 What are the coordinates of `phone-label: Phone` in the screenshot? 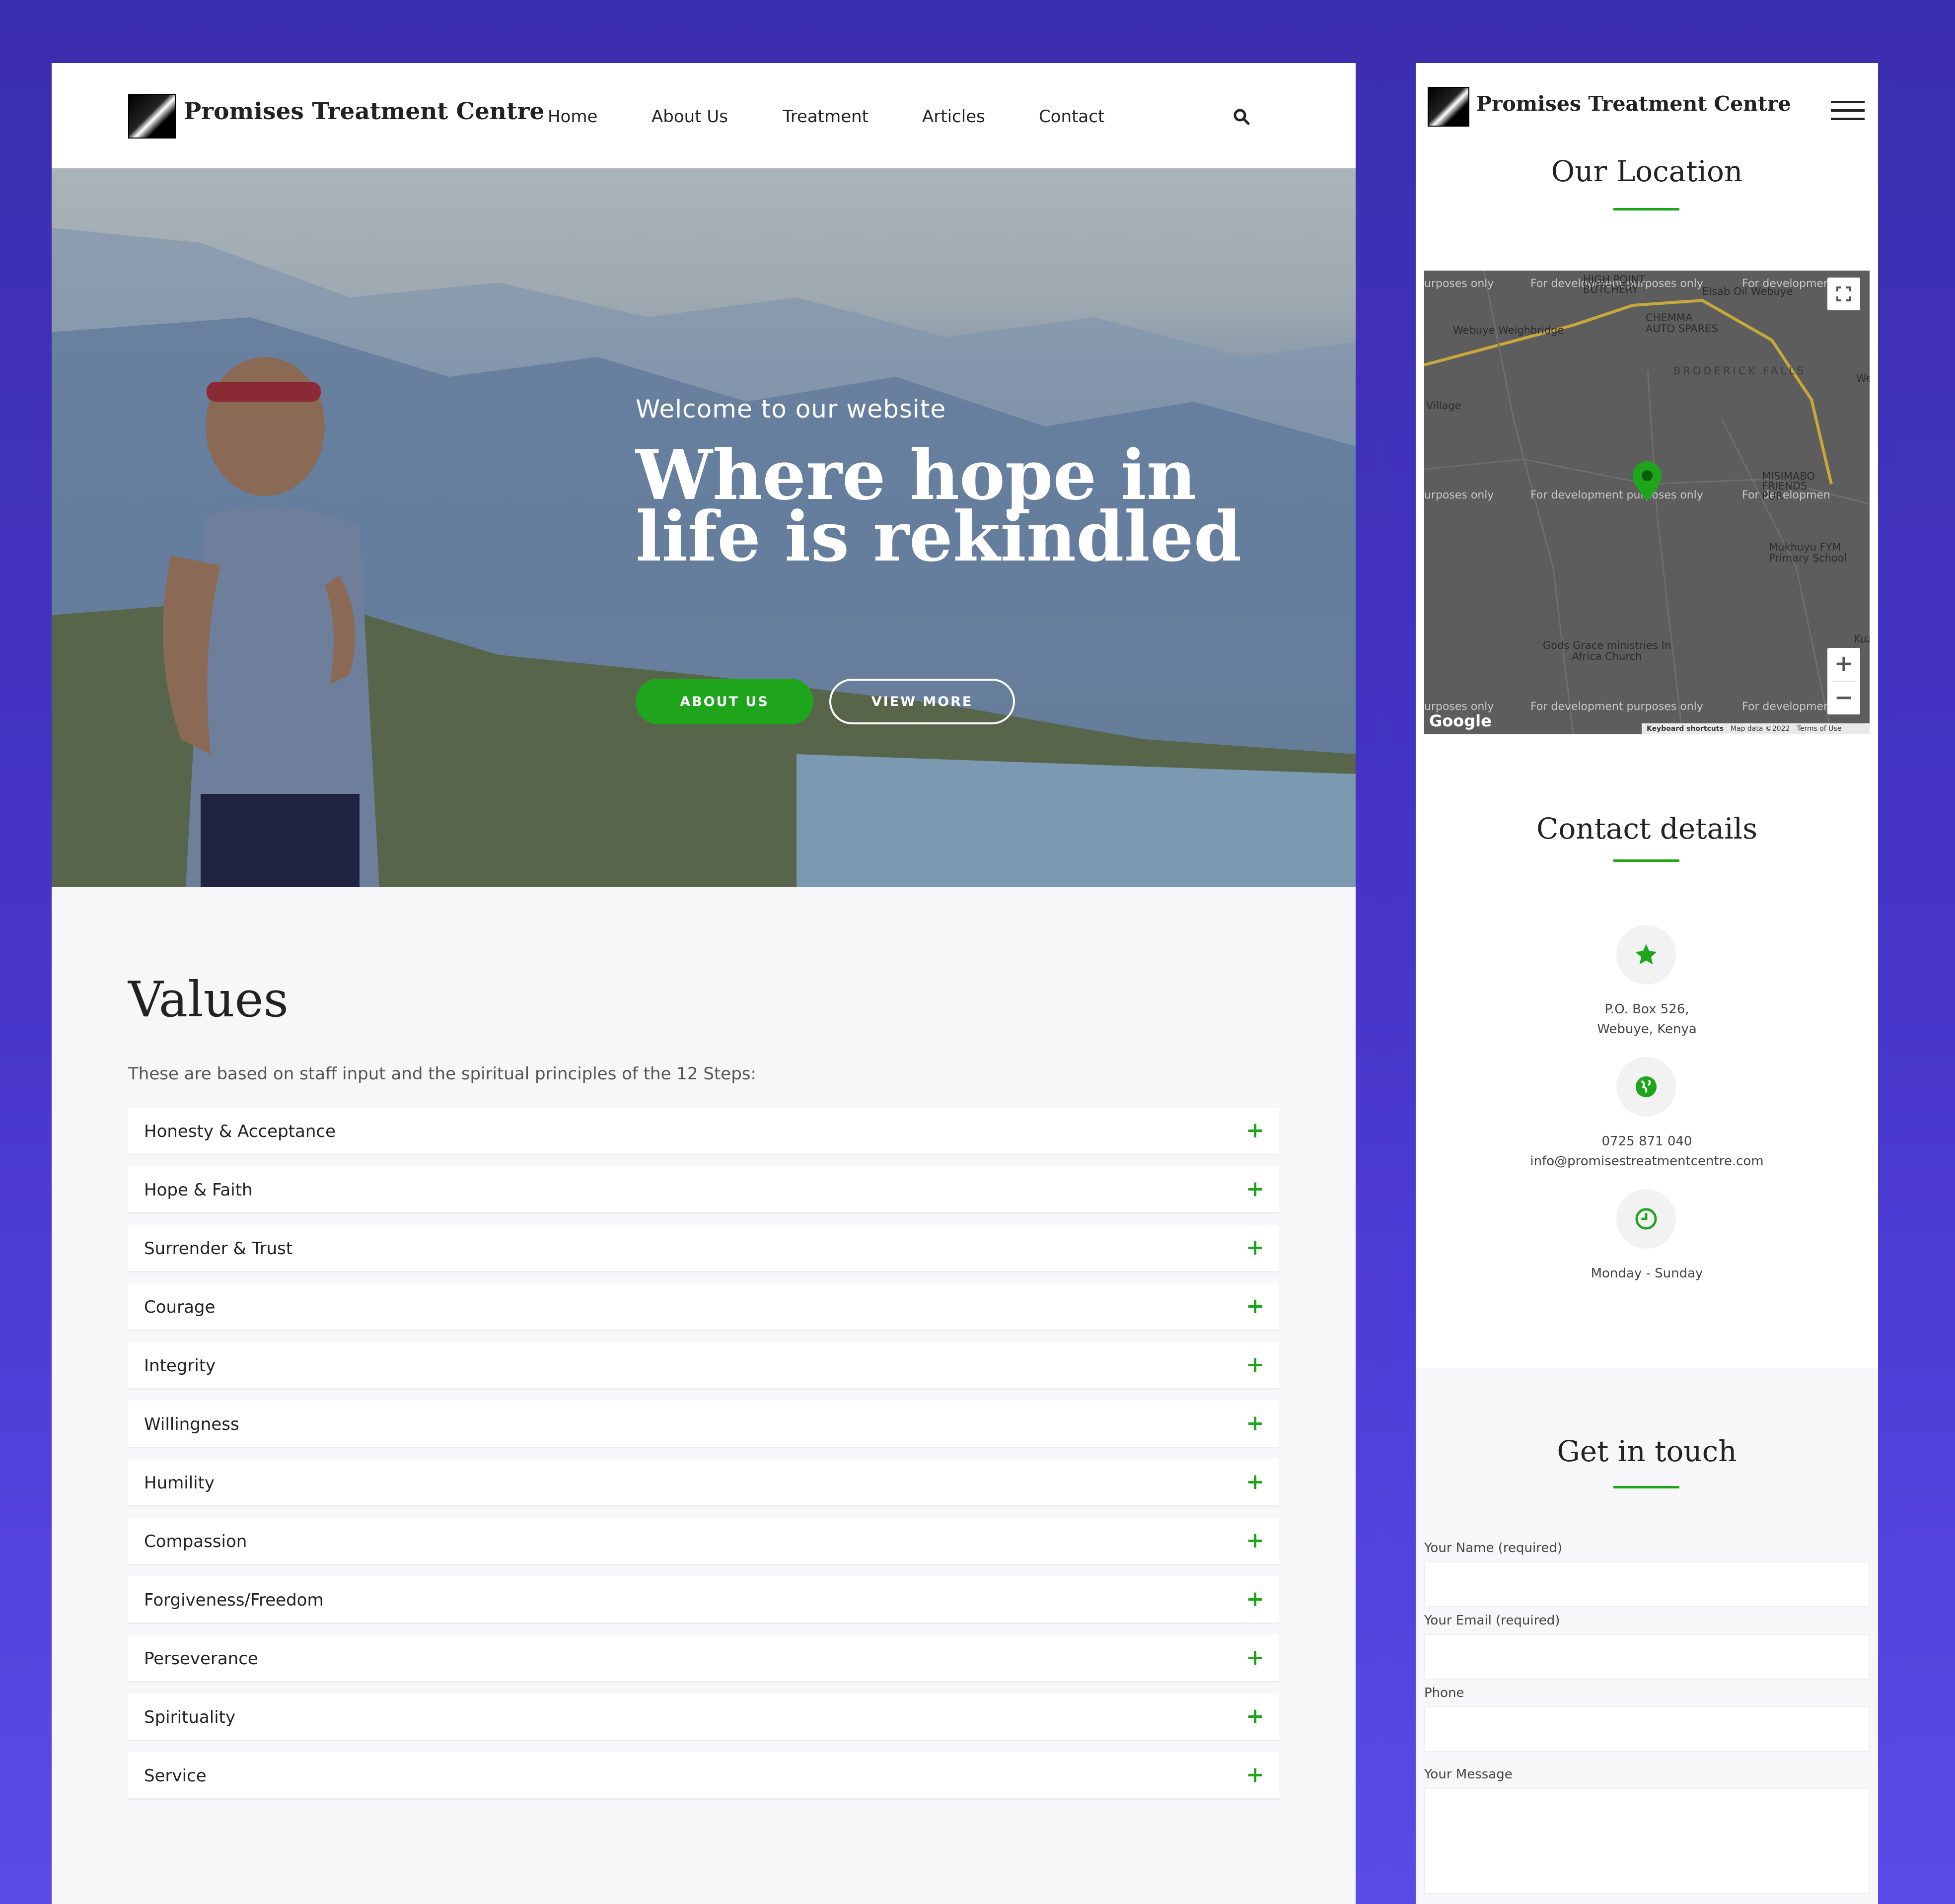 It's located at (1444, 1693).